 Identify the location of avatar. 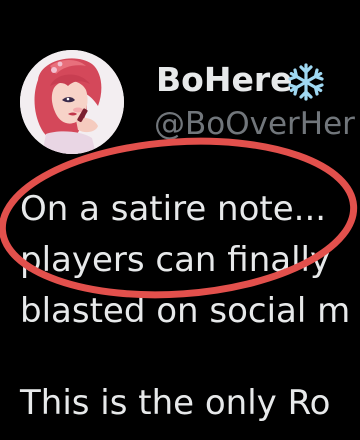
(72, 102).